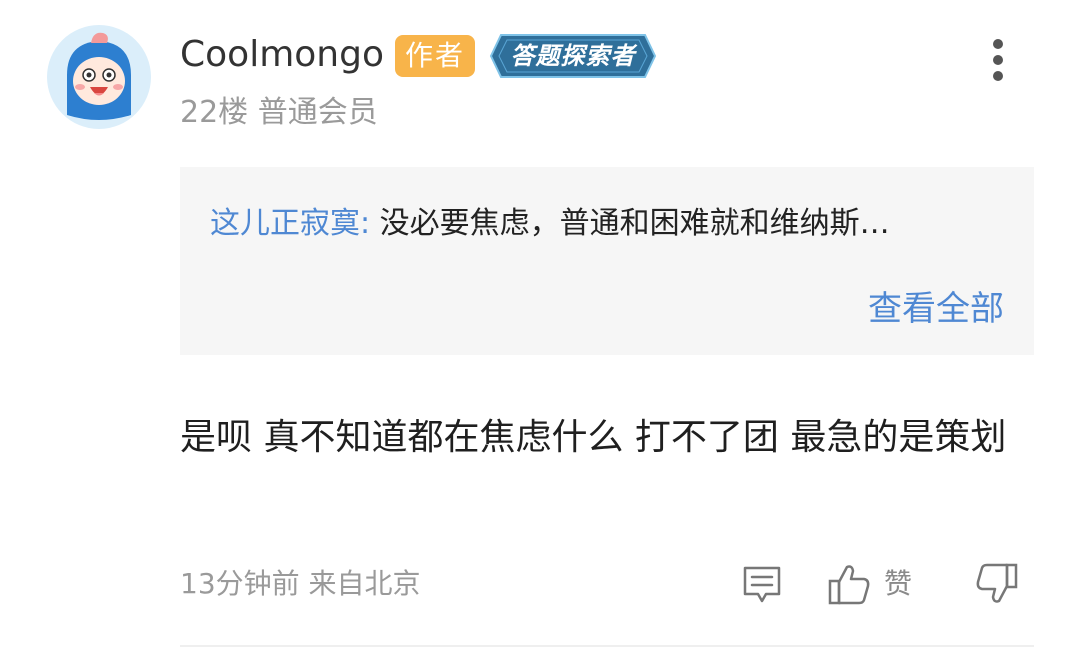 The width and height of the screenshot is (1080, 649). I want to click on avatar-character-icon, so click(99, 76).